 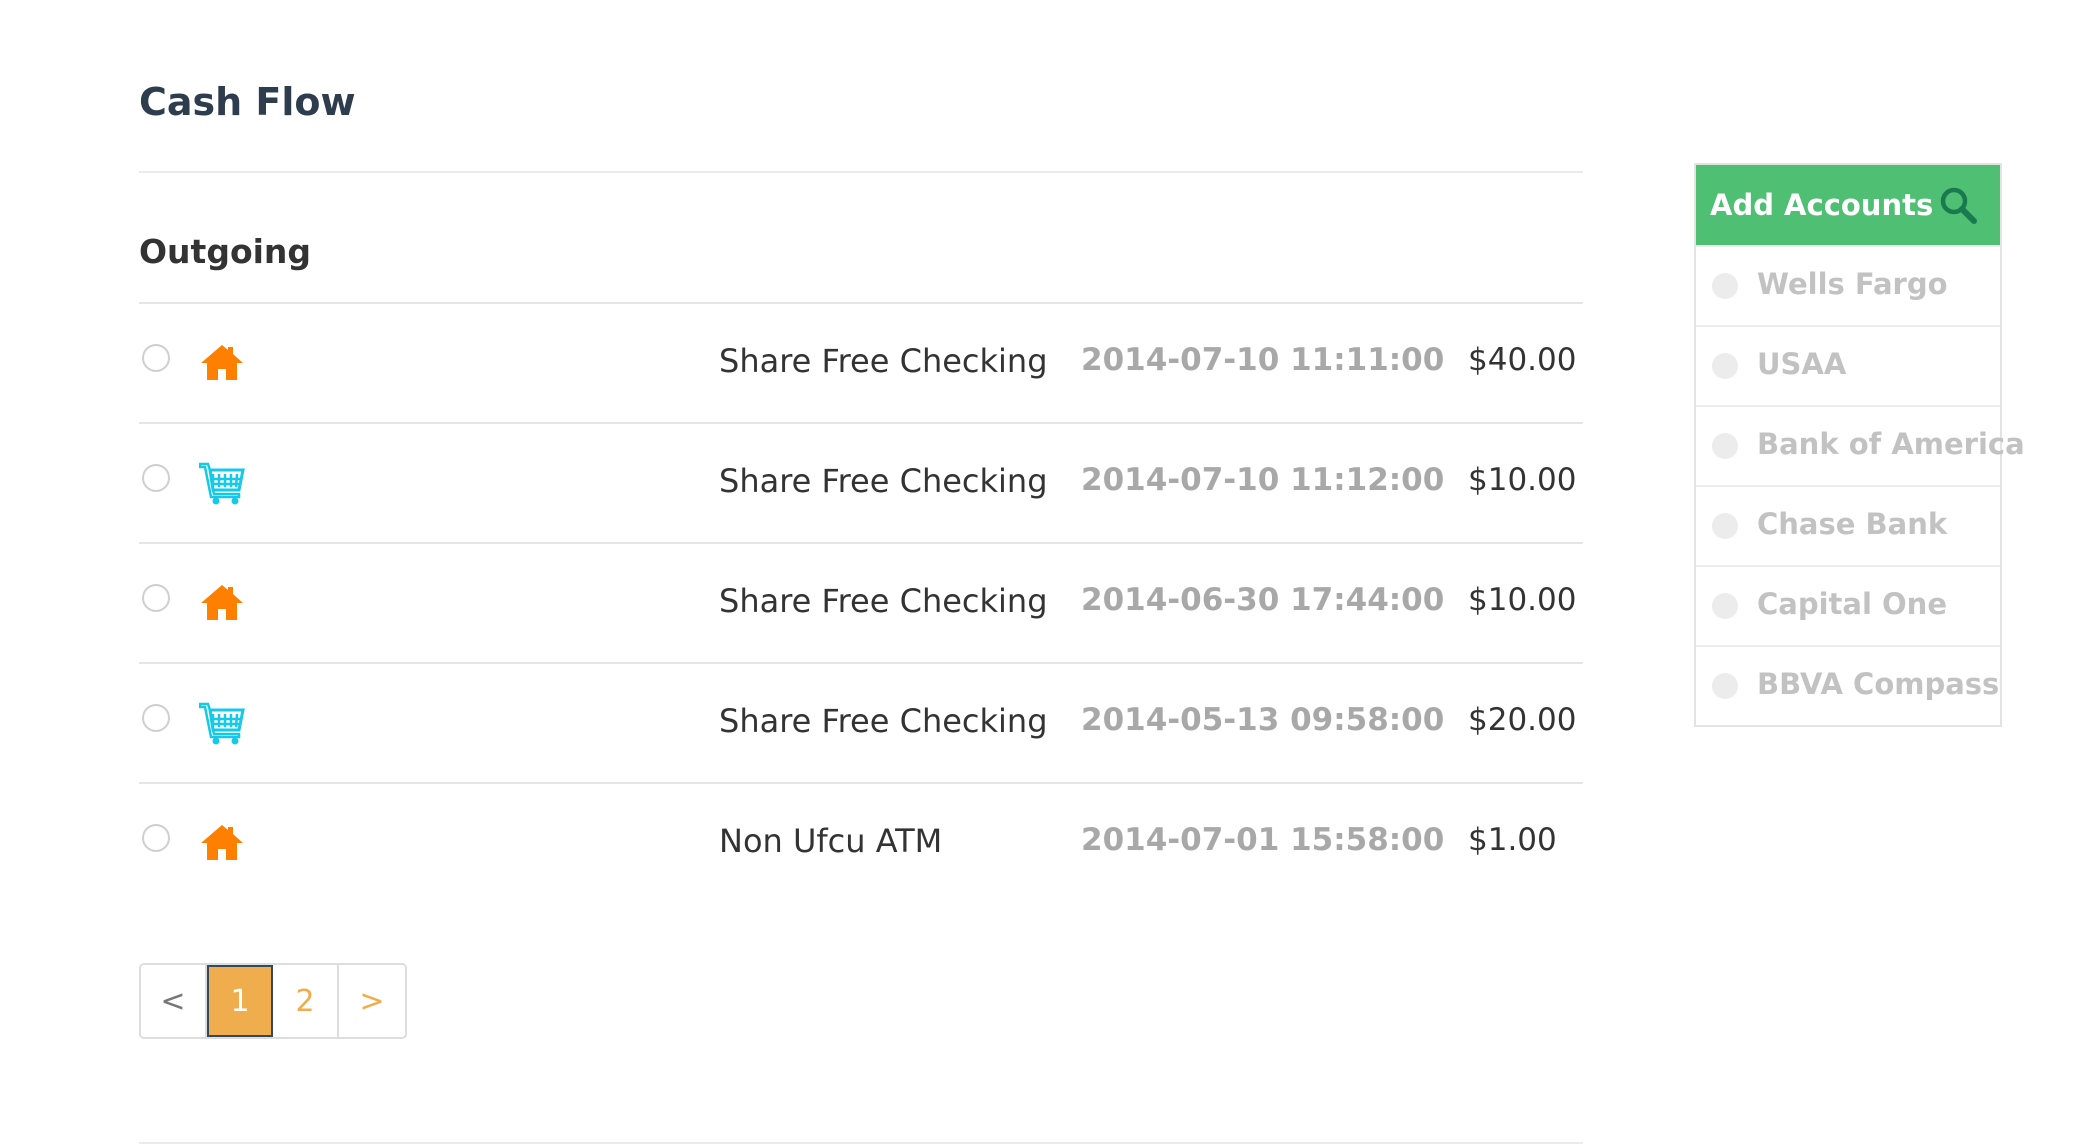 I want to click on bank-option: USAA, so click(x=1848, y=365).